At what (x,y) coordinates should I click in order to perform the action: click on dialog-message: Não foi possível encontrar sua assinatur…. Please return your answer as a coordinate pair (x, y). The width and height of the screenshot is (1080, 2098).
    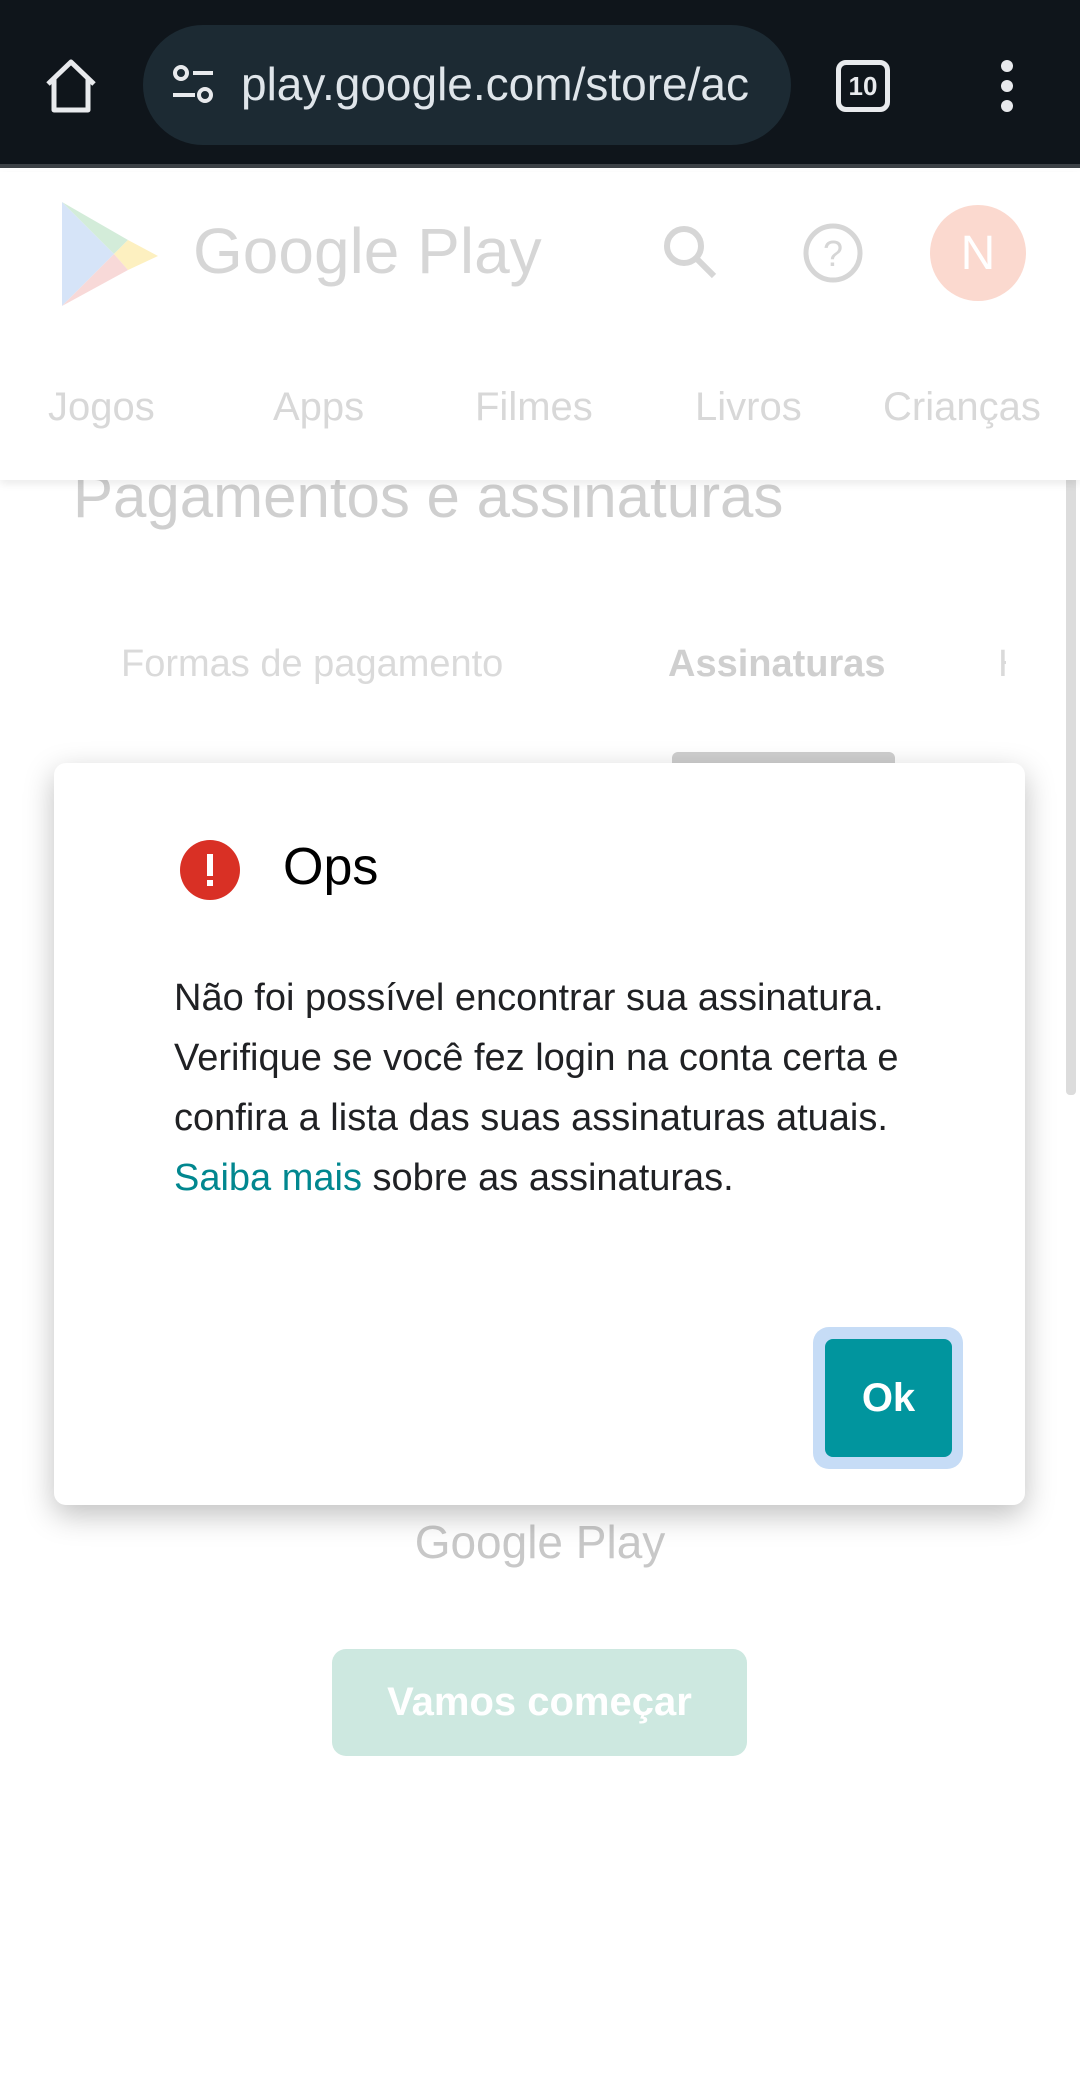
    Looking at the image, I should click on (554, 1088).